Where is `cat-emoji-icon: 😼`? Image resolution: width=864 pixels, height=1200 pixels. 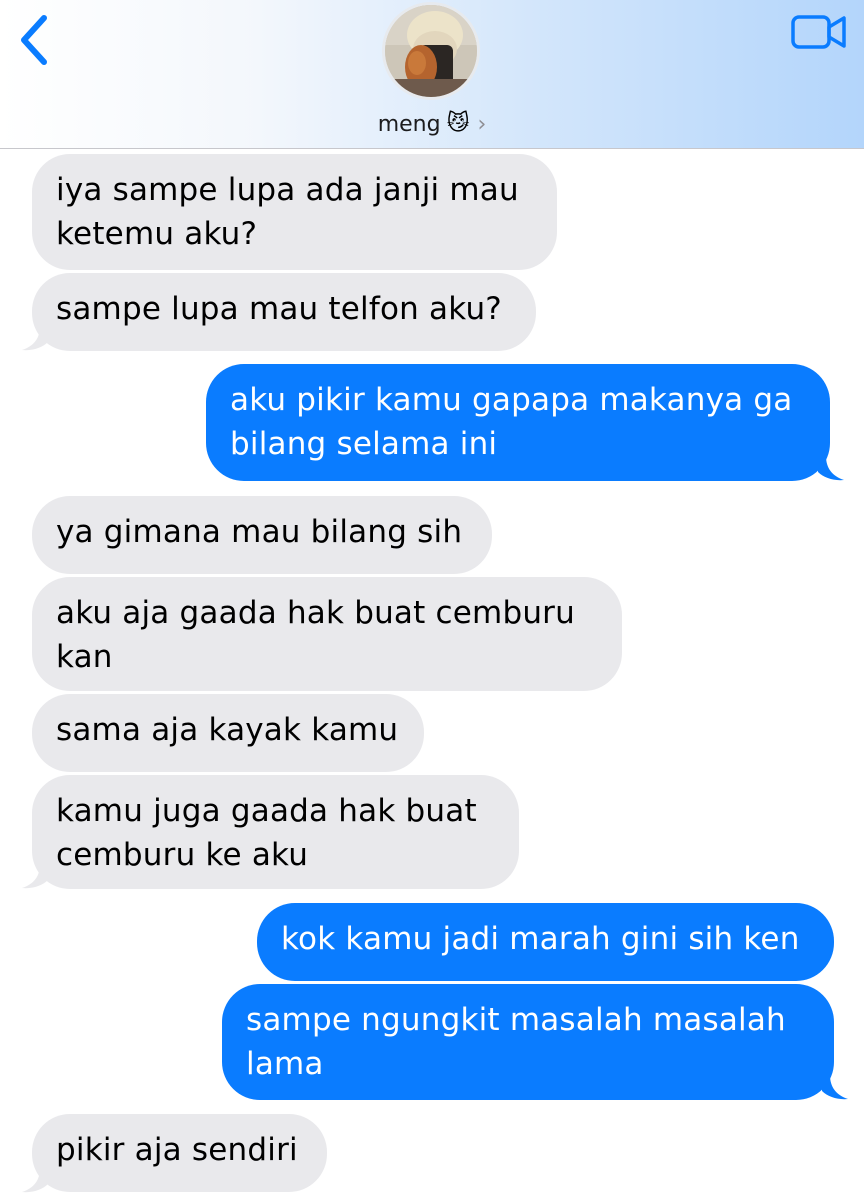 cat-emoji-icon: 😼 is located at coordinates (458, 123).